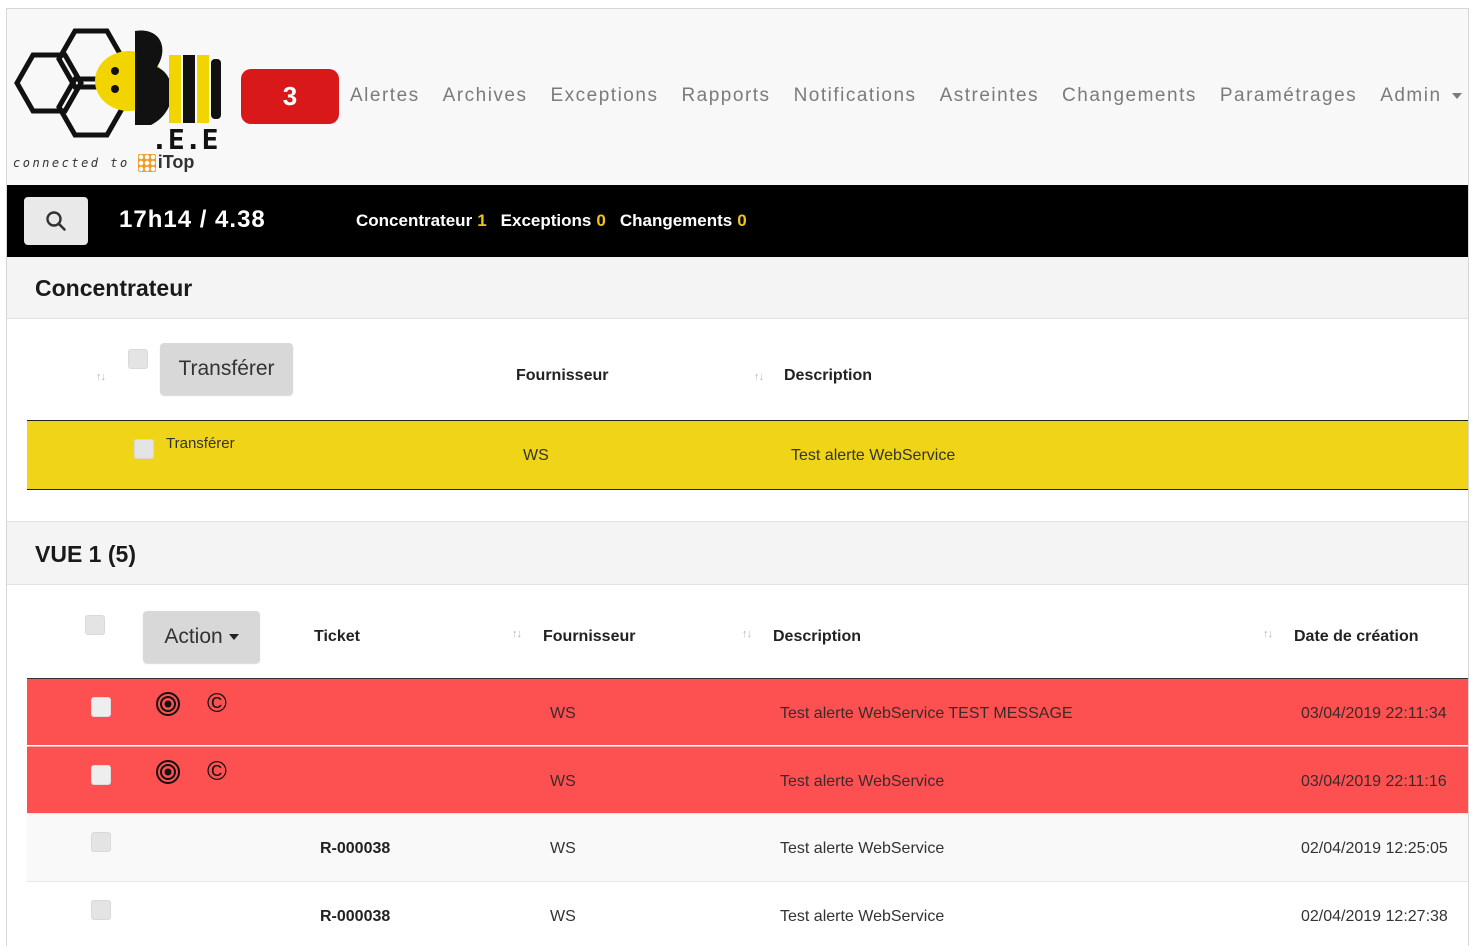 The image size is (1475, 946). I want to click on menu-rapports: Rapports, so click(725, 96).